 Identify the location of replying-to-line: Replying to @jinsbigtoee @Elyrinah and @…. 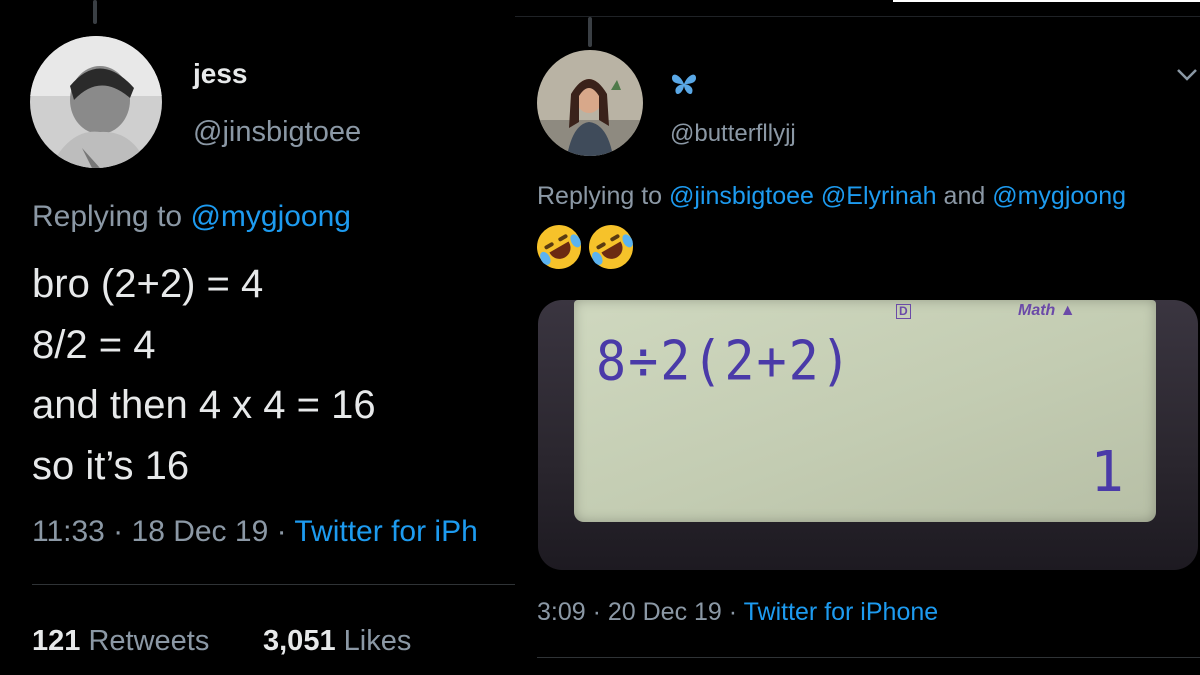
(831, 196).